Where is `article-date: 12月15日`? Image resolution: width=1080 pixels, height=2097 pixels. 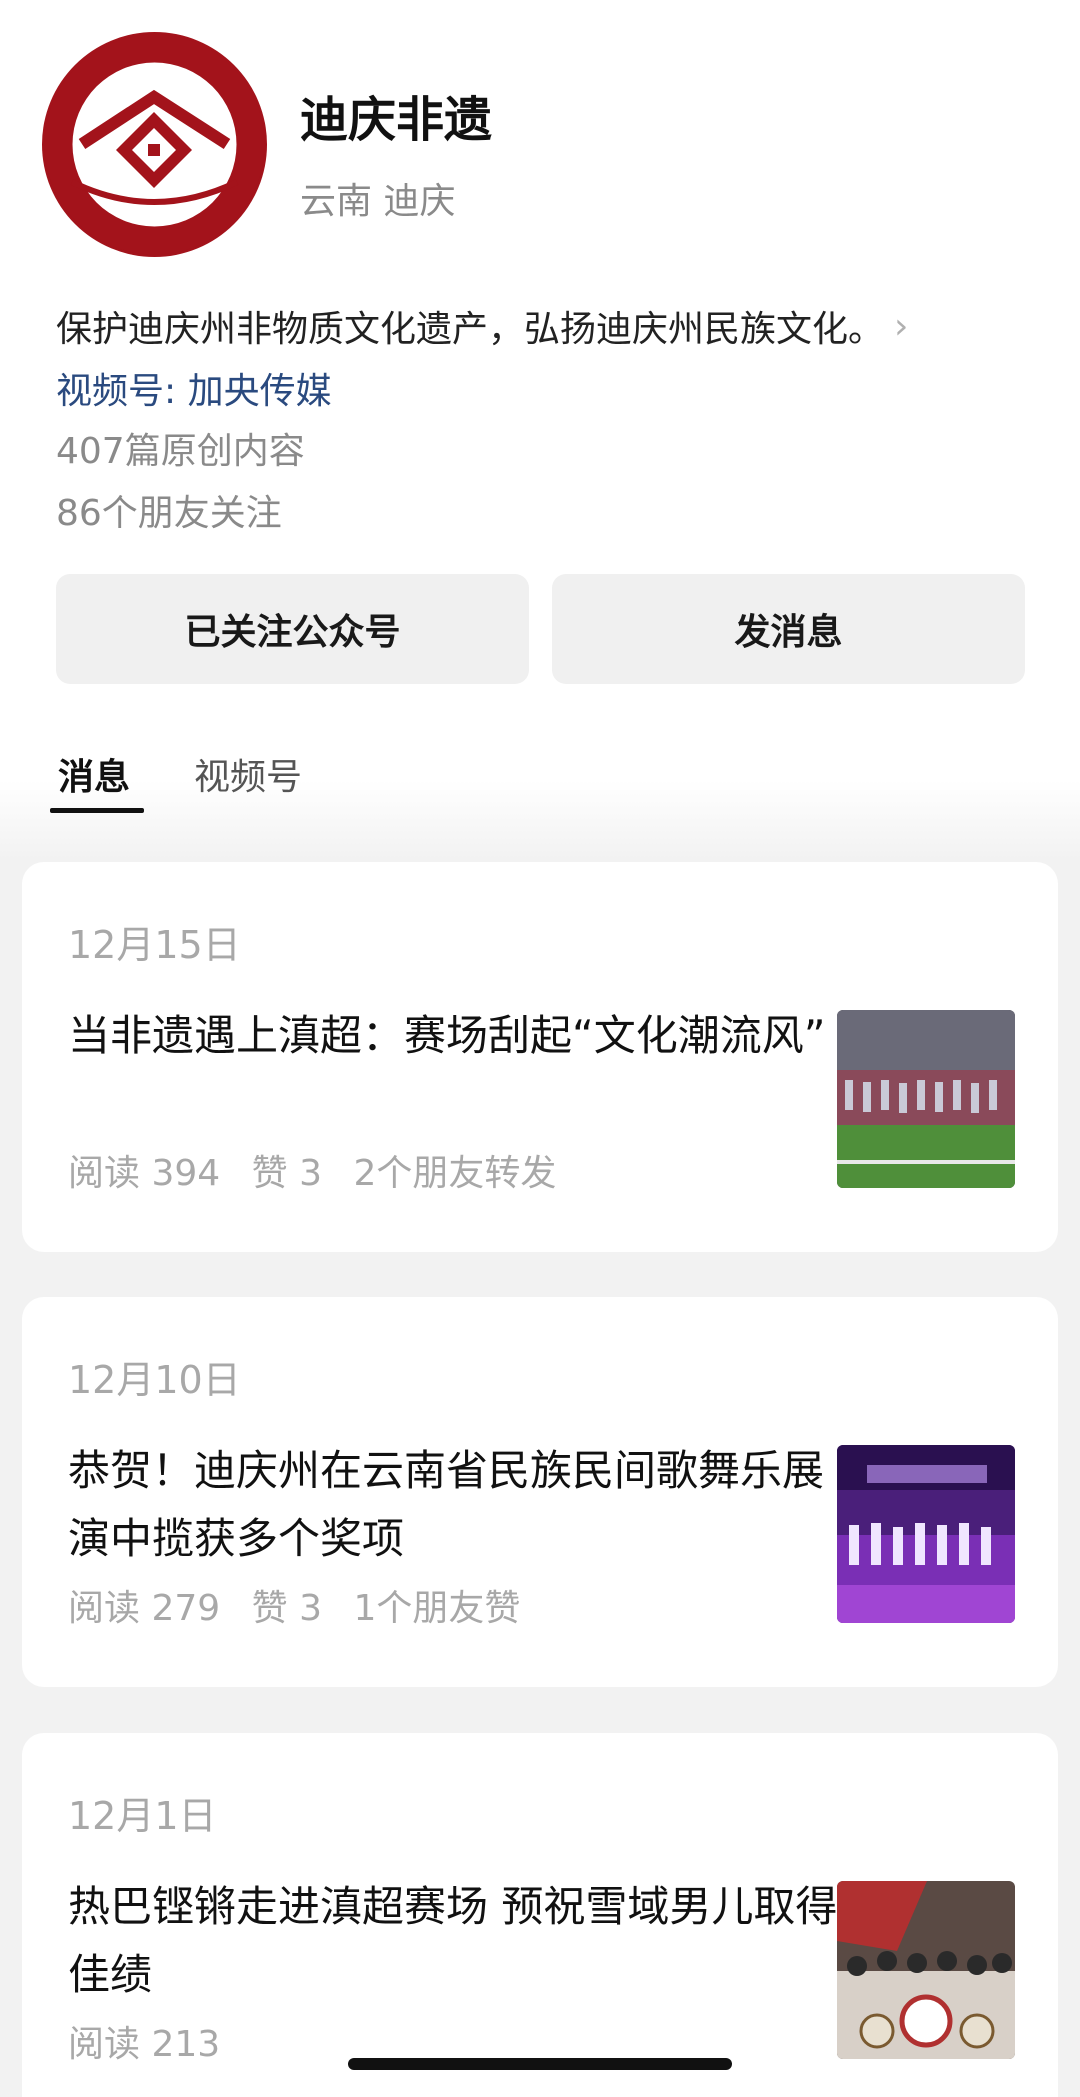 article-date: 12月15日 is located at coordinates (154, 945).